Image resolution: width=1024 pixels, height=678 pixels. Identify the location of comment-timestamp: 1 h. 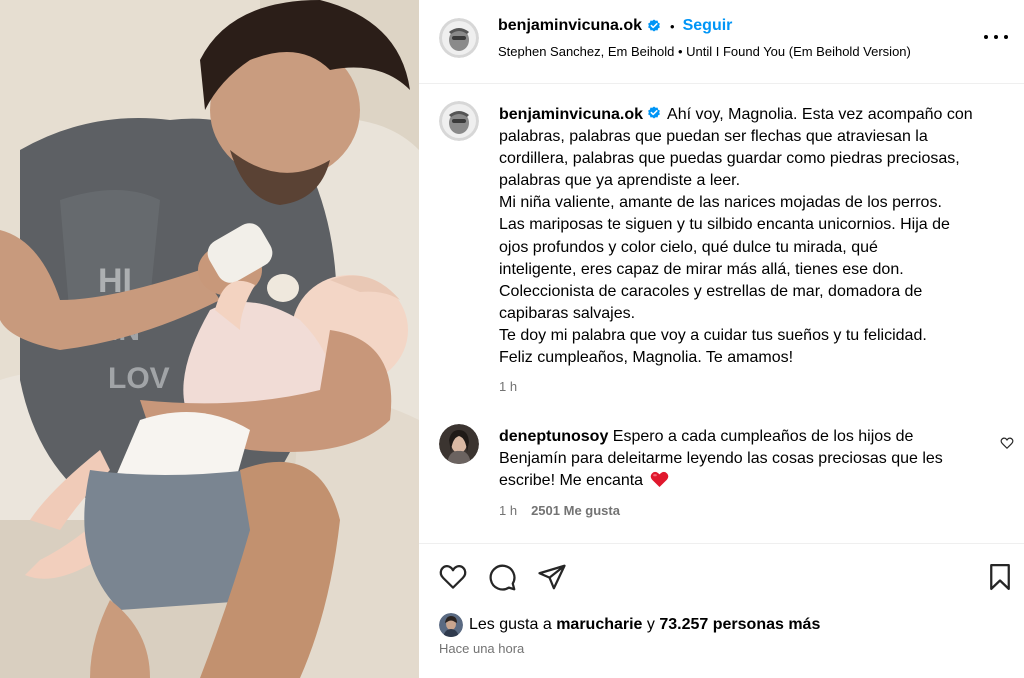
(508, 510).